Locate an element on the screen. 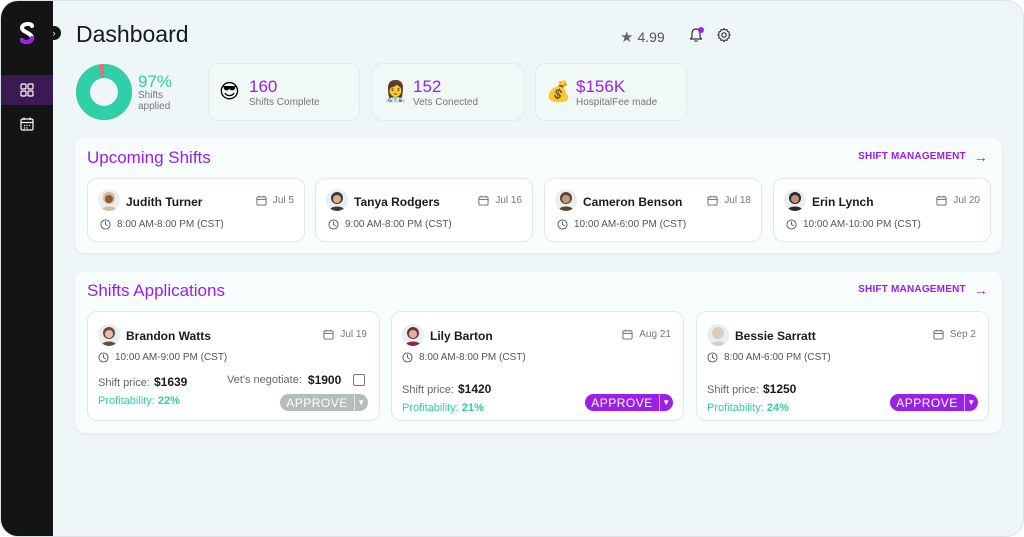 Image resolution: width=1024 pixels, height=537 pixels. rating: ★ 4.99 is located at coordinates (642, 37).